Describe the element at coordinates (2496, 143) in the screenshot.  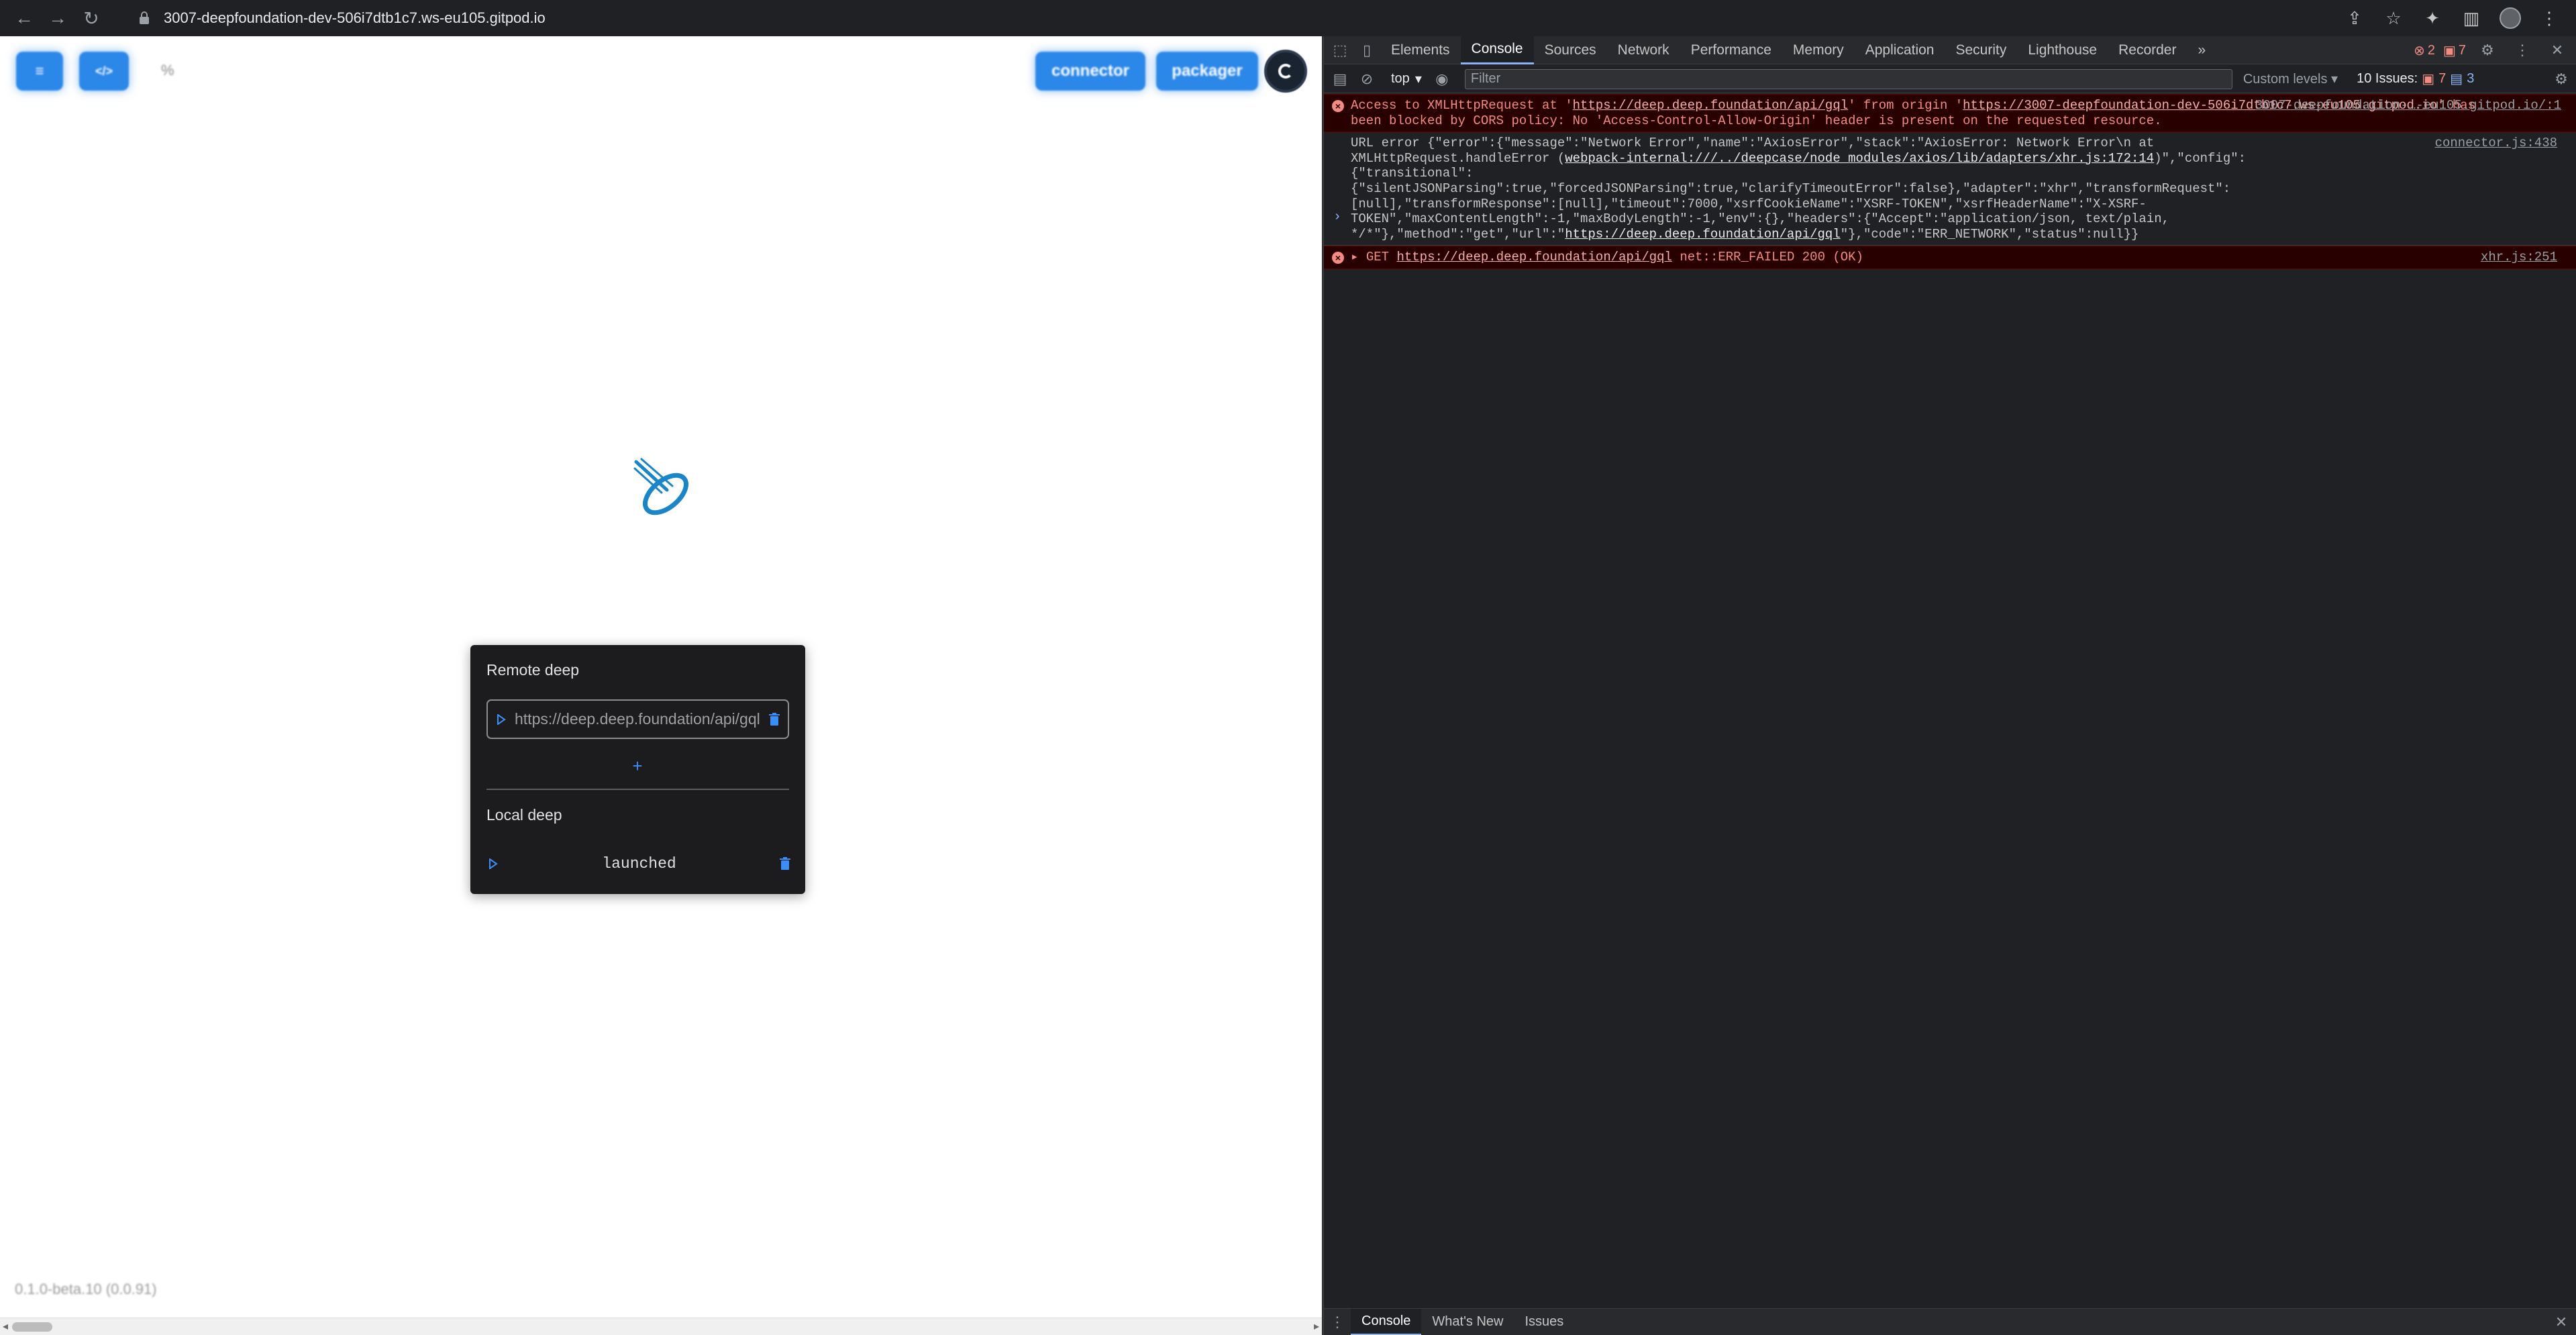
I see `source-link: connector.js:438` at that location.